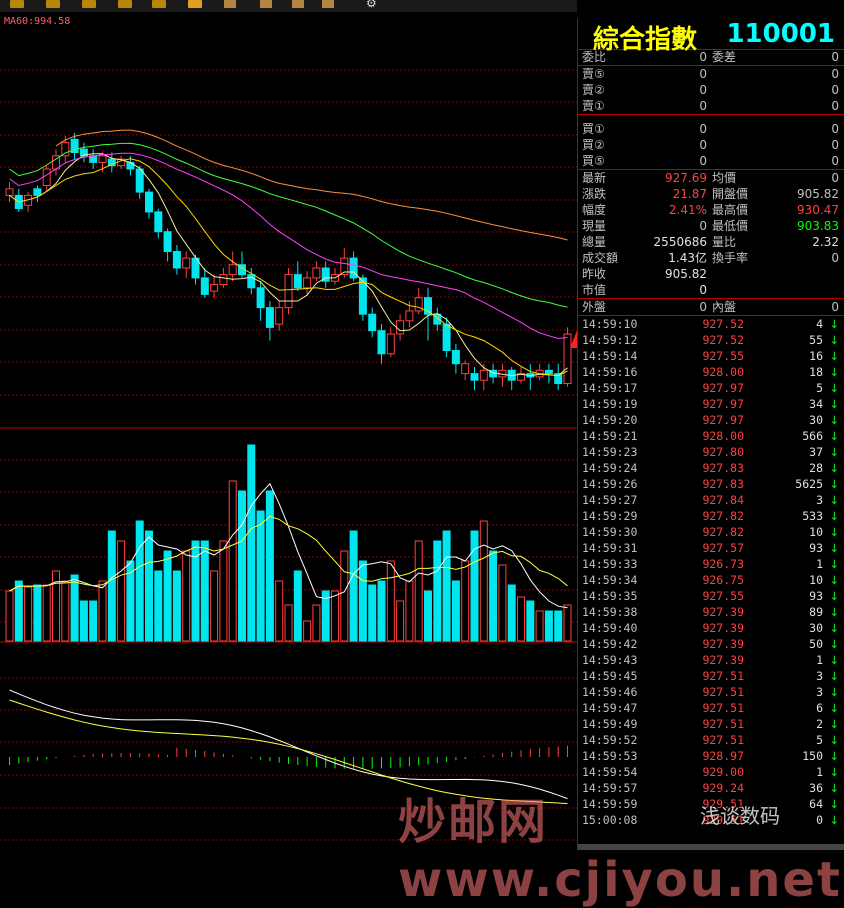 The width and height of the screenshot is (844, 908). I want to click on order-ratio-row: 委比 0 委差 0, so click(711, 57).